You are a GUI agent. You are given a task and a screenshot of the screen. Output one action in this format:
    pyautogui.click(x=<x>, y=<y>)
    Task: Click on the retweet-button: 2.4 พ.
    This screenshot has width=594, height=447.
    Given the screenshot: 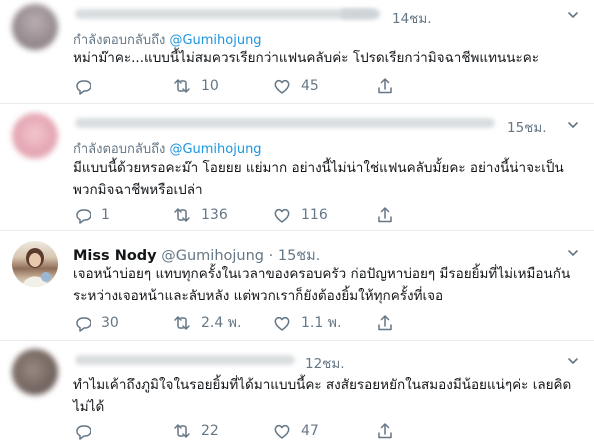 What is the action you would take?
    pyautogui.click(x=207, y=323)
    